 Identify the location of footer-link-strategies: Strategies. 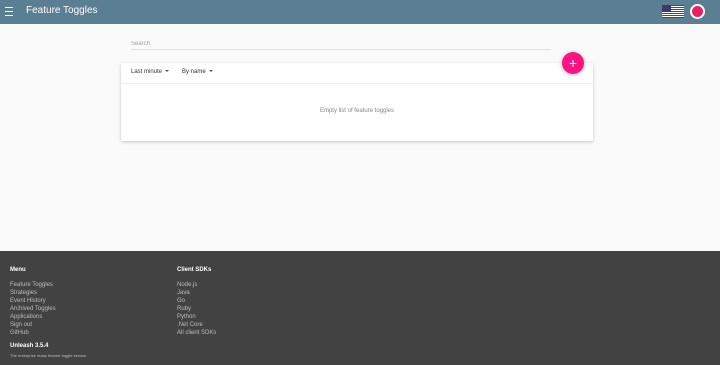
(23, 293).